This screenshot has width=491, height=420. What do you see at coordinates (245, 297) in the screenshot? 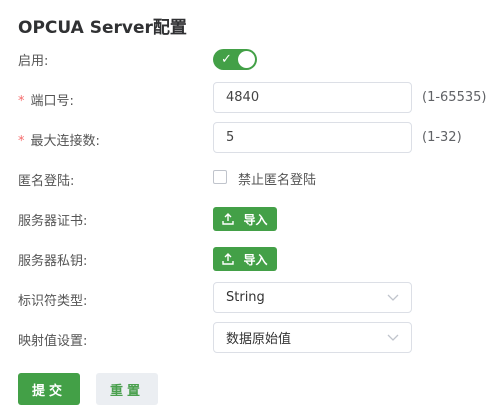
I see `identifier-type-value: String` at bounding box center [245, 297].